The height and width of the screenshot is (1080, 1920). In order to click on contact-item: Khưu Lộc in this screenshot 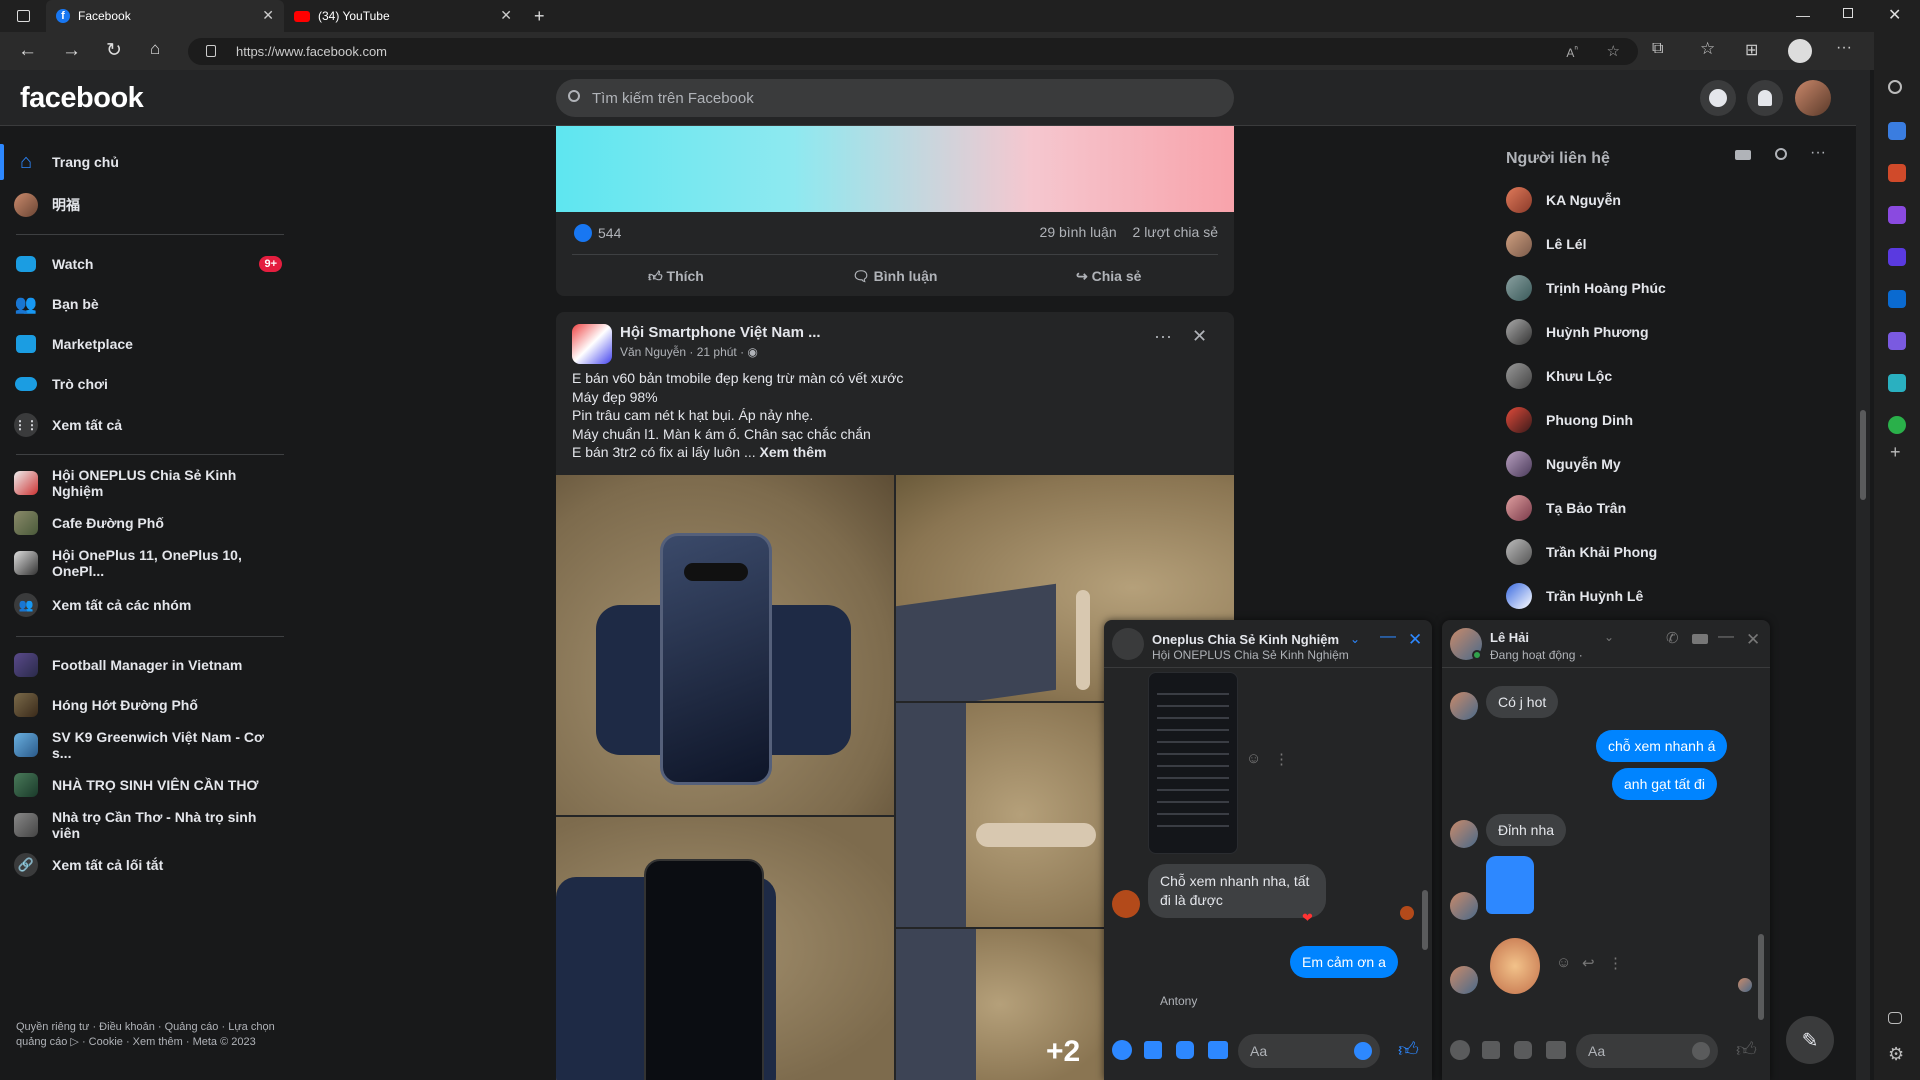, I will do `click(1559, 376)`.